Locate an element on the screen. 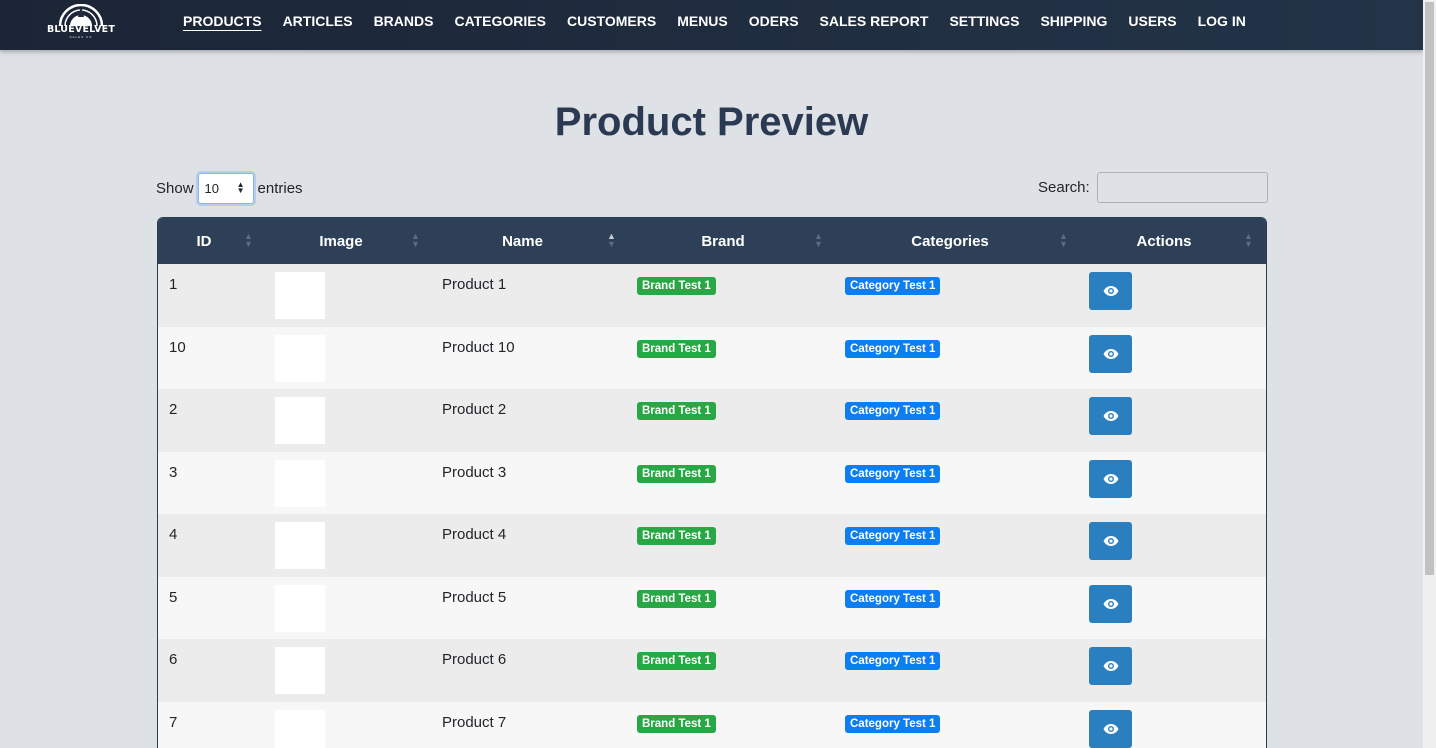 The width and height of the screenshot is (1436, 748). table-row: 5 Product 5 Brand Test 1 Category Test 1 is located at coordinates (712, 608).